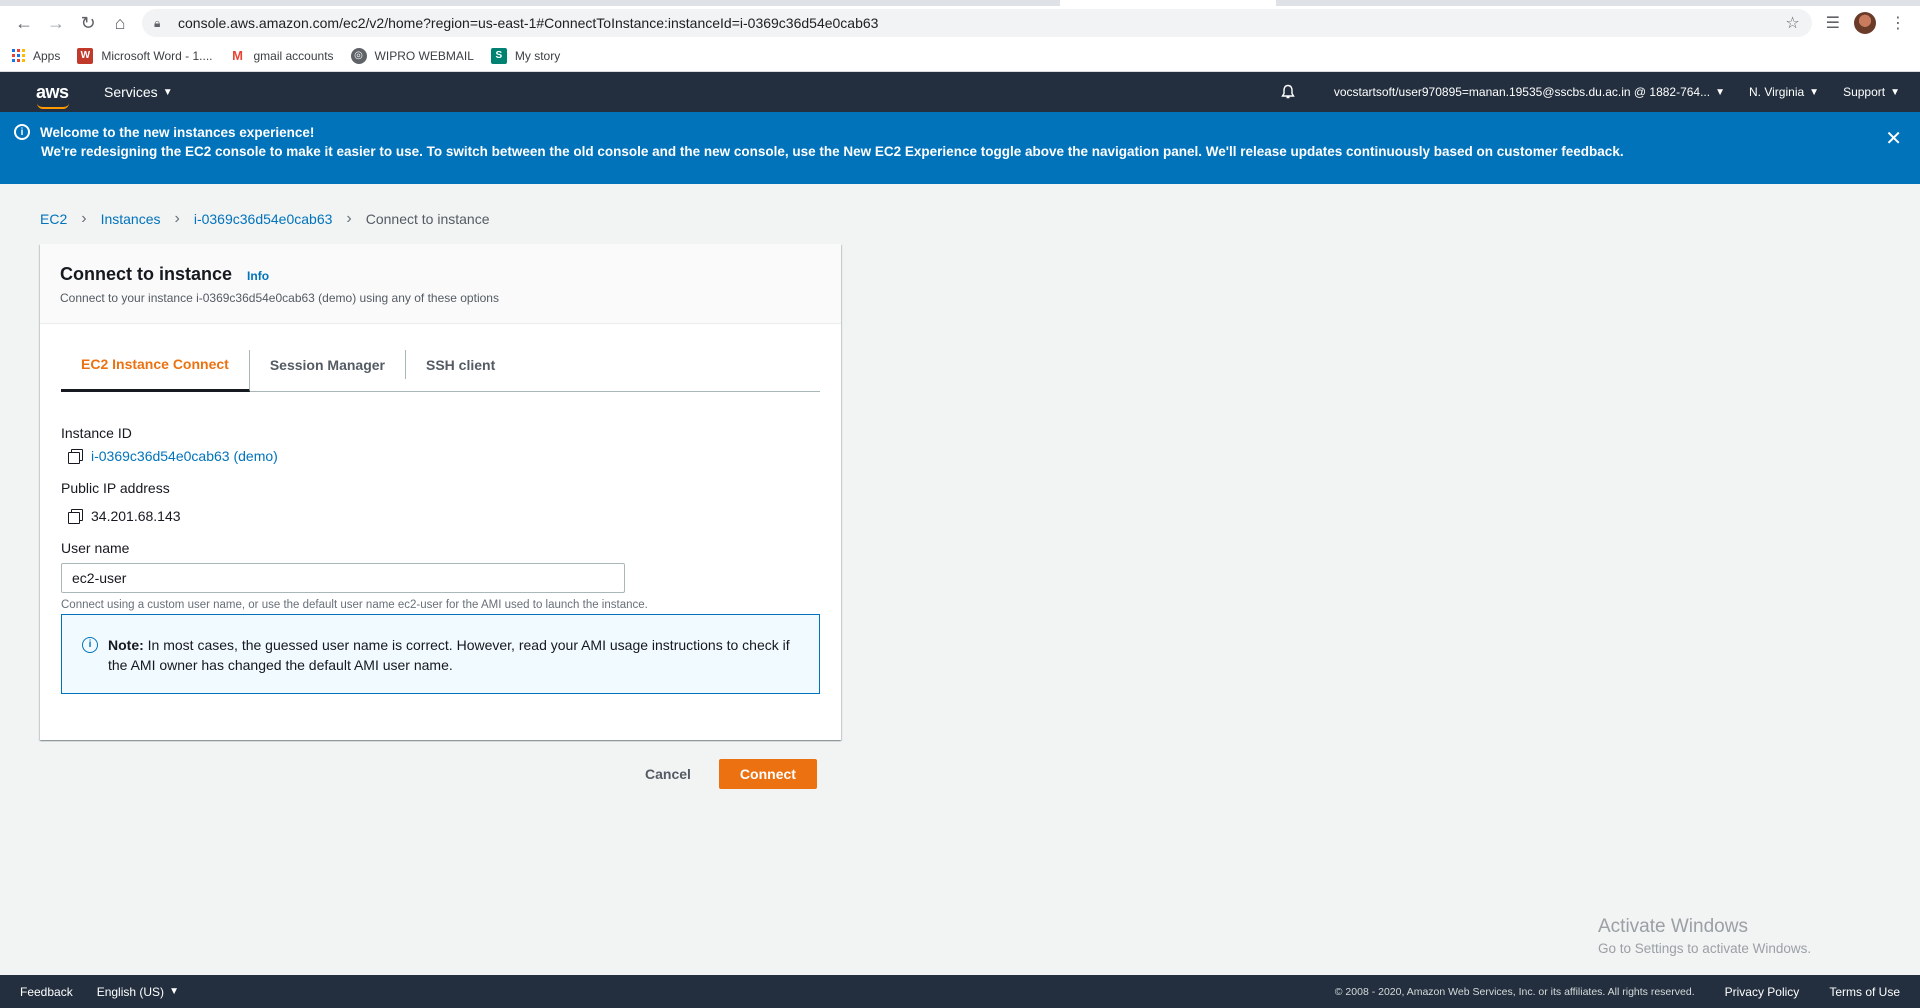  What do you see at coordinates (1833, 23) in the screenshot?
I see `reading-list-icon: ☰` at bounding box center [1833, 23].